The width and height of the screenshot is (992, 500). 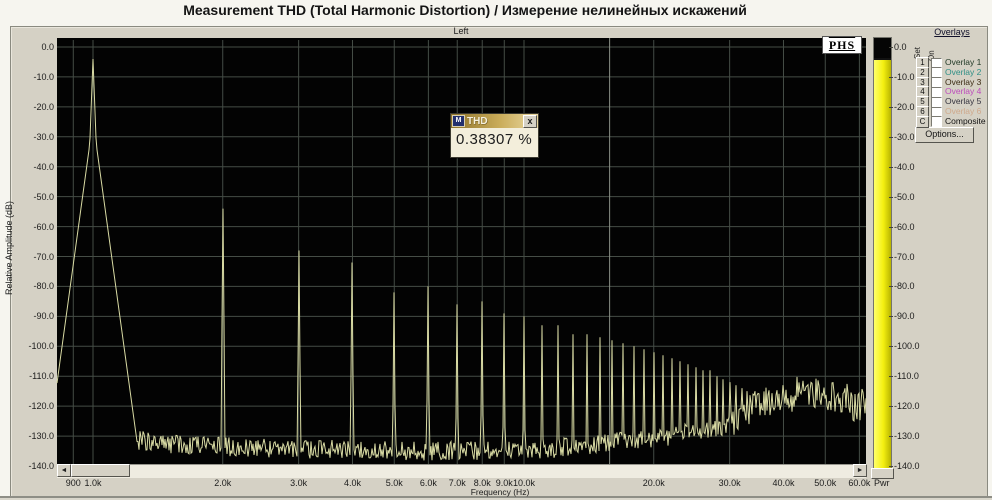 What do you see at coordinates (783, 483) in the screenshot?
I see `x-tick-label: 40.0k` at bounding box center [783, 483].